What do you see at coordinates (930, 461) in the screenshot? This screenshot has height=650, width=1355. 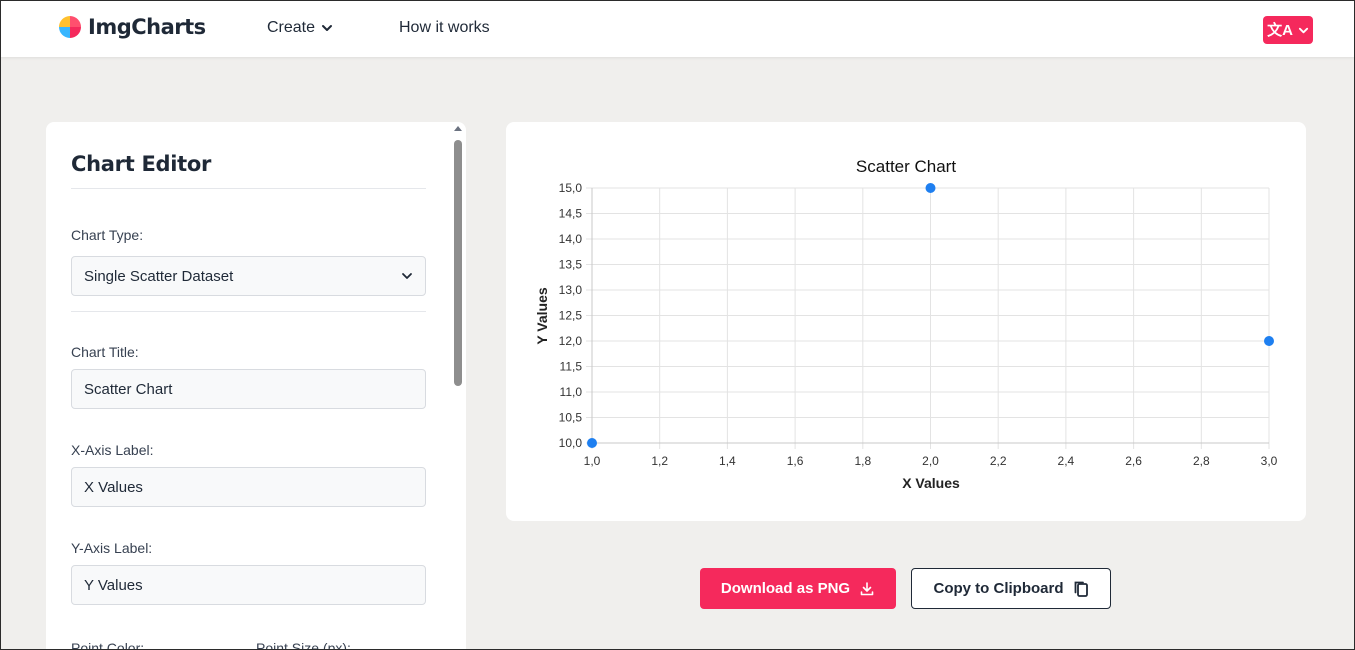 I see `x-tick-label: 2,0` at bounding box center [930, 461].